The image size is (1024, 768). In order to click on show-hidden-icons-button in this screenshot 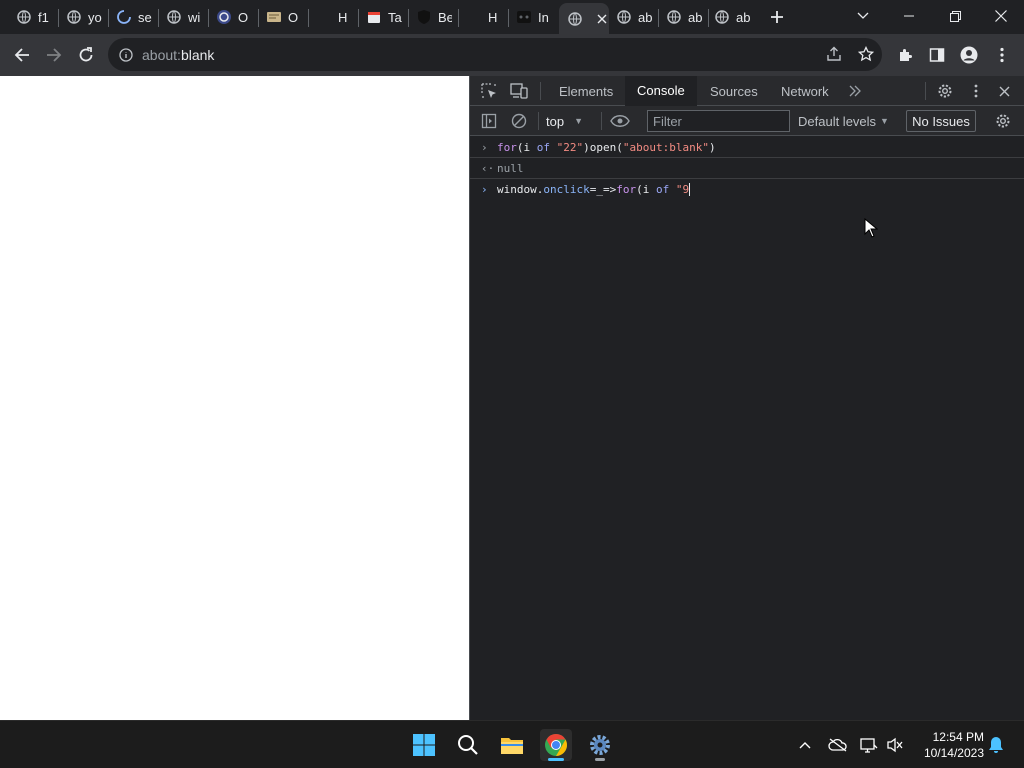, I will do `click(805, 745)`.